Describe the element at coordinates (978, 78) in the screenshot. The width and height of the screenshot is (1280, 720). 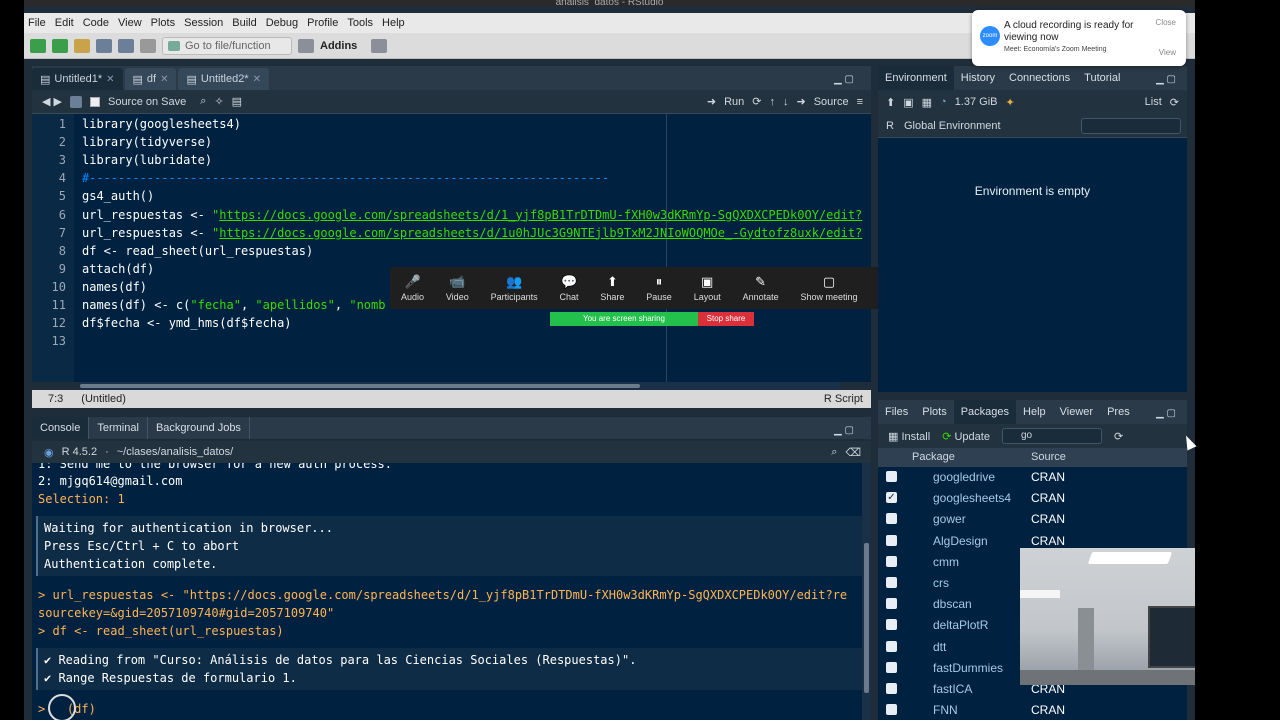
I see `tab-history: History` at that location.